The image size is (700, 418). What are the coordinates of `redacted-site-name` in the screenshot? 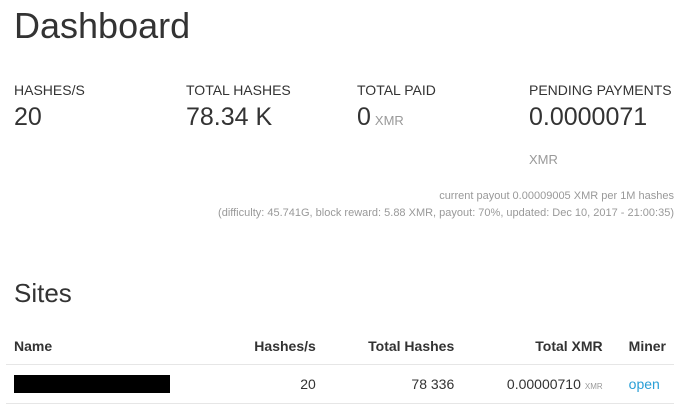 It's located at (92, 384).